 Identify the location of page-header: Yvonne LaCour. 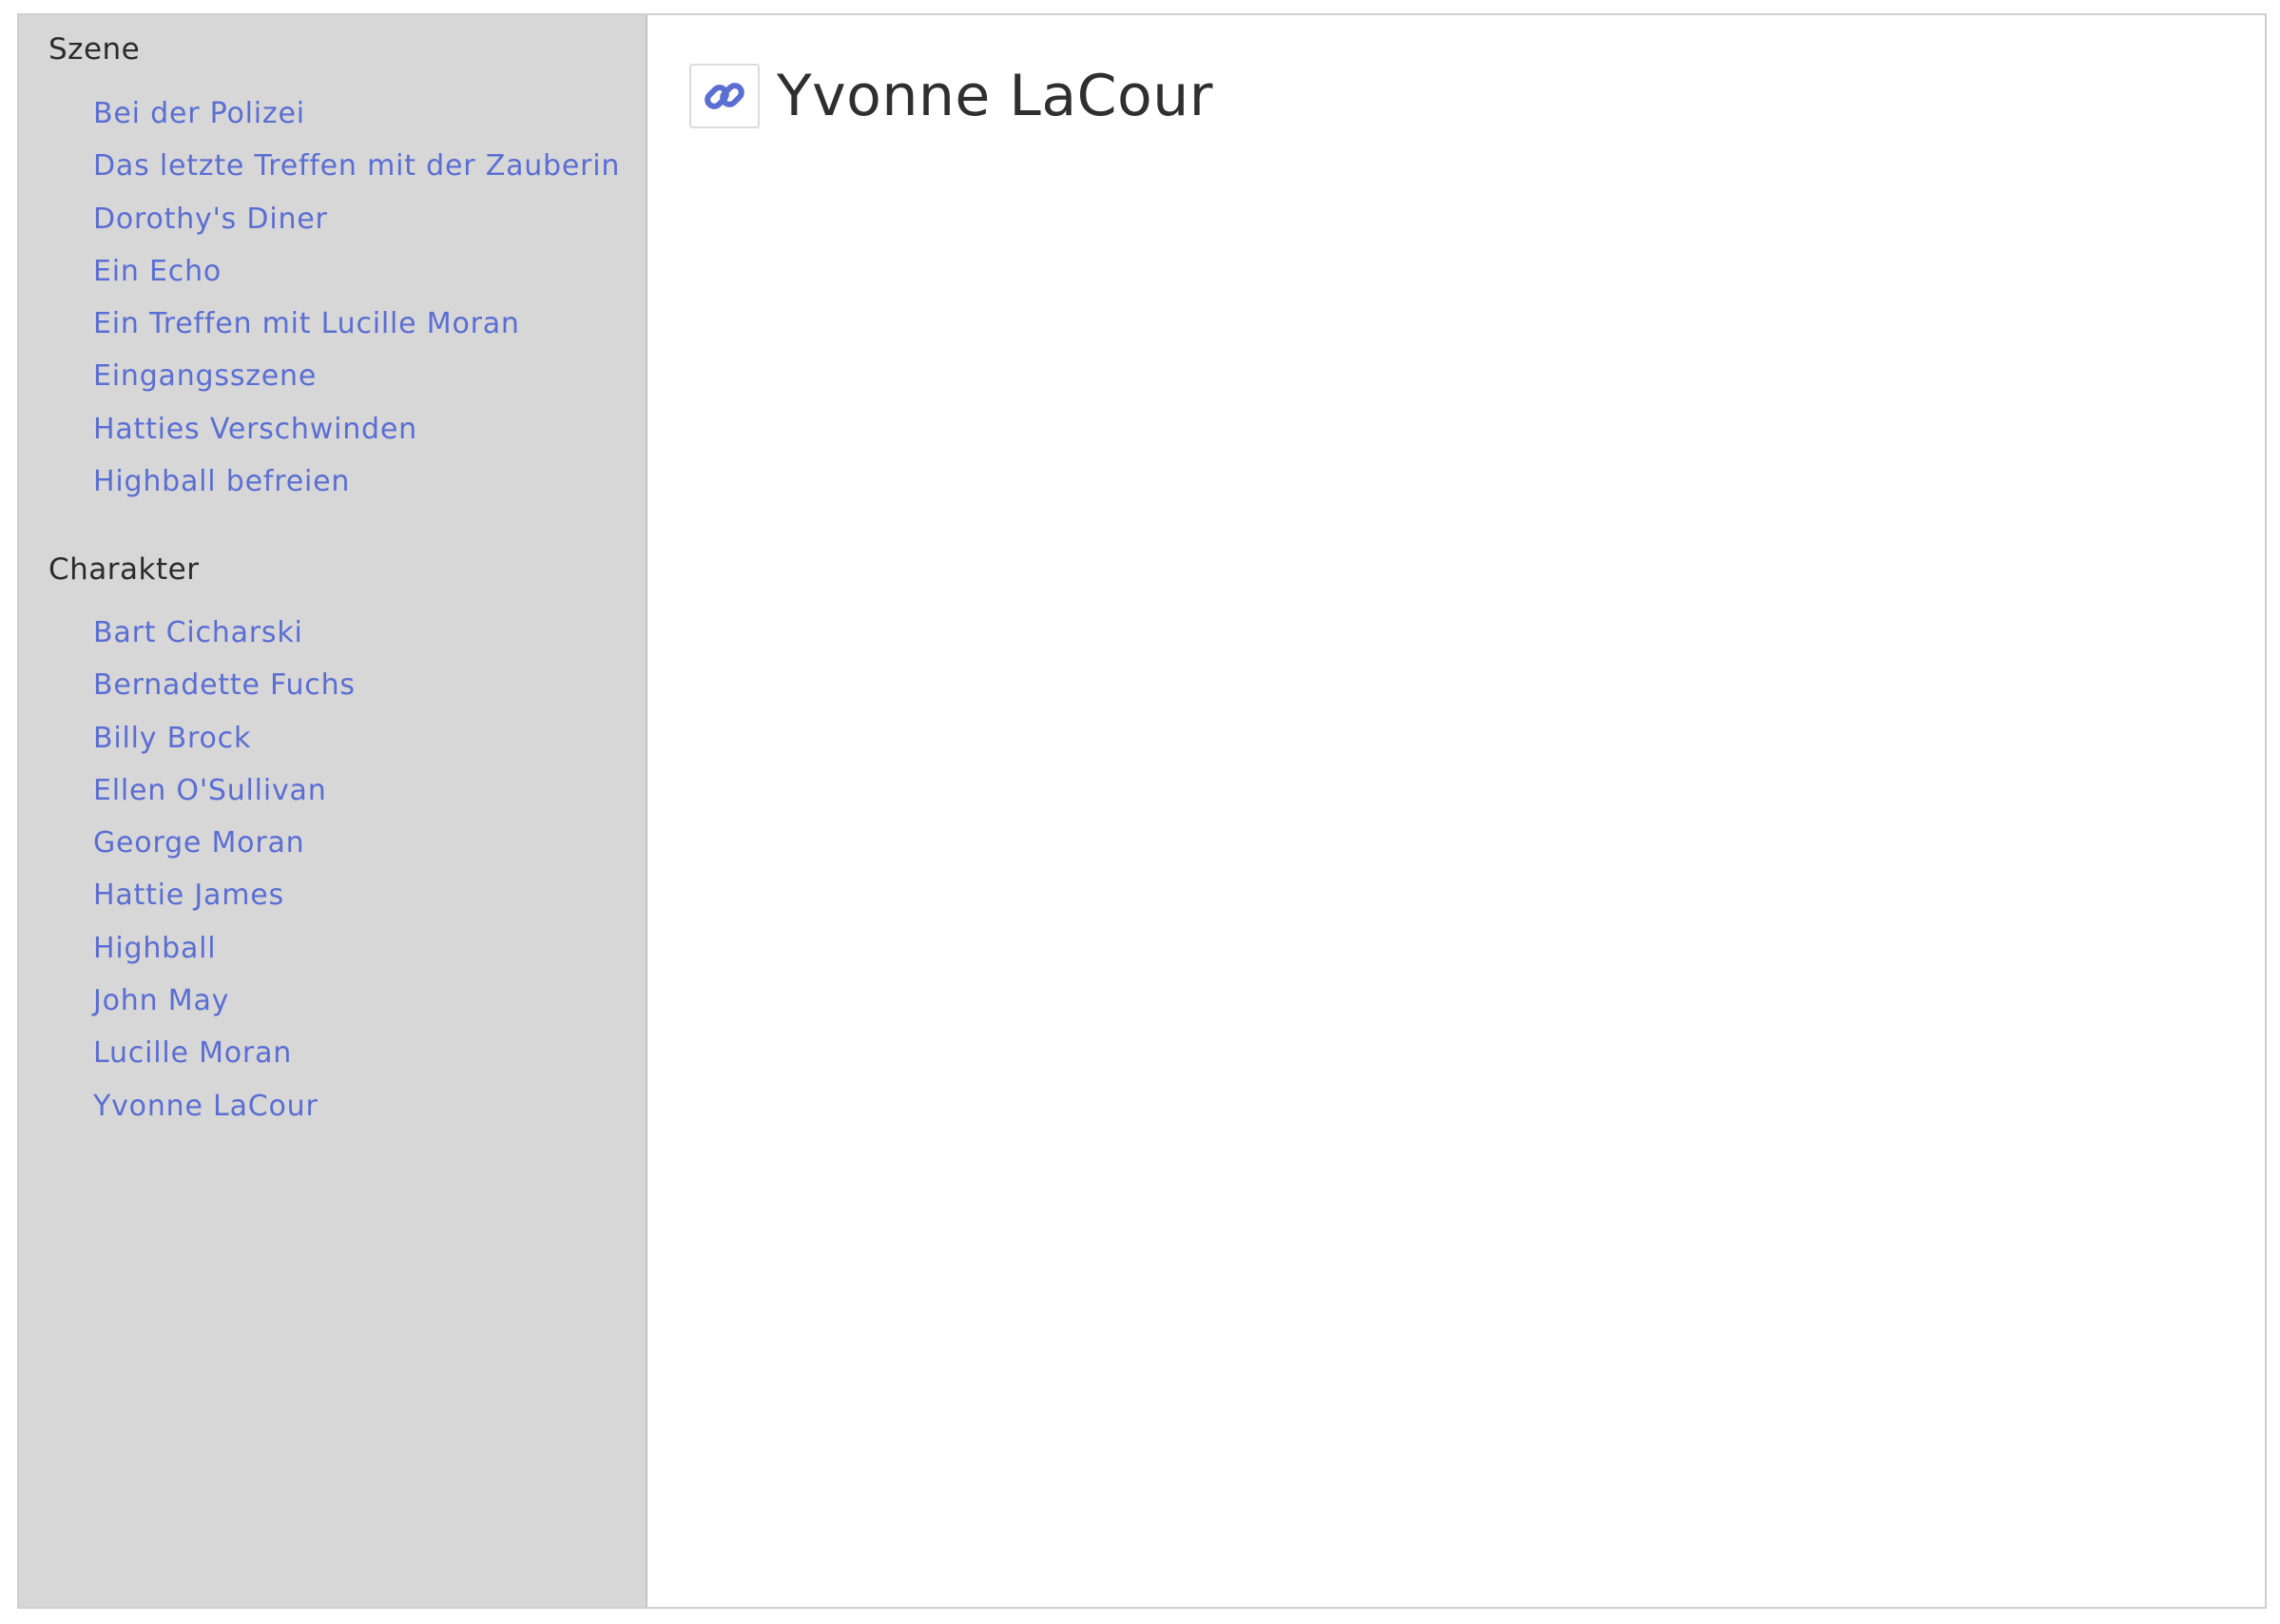
(951, 96).